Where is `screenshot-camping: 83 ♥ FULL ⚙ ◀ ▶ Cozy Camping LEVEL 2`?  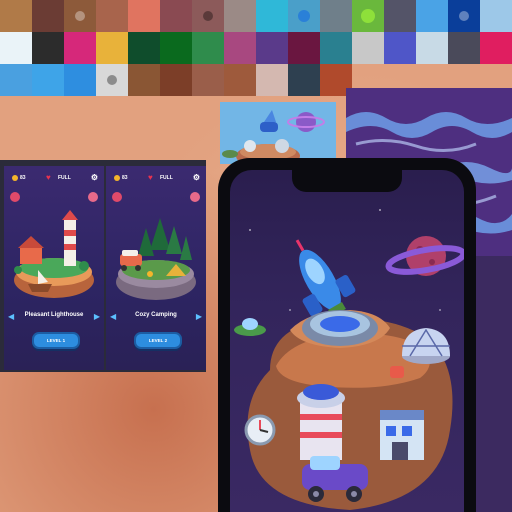 screenshot-camping: 83 ♥ FULL ⚙ ◀ ▶ Cozy Camping LEVEL 2 is located at coordinates (156, 268).